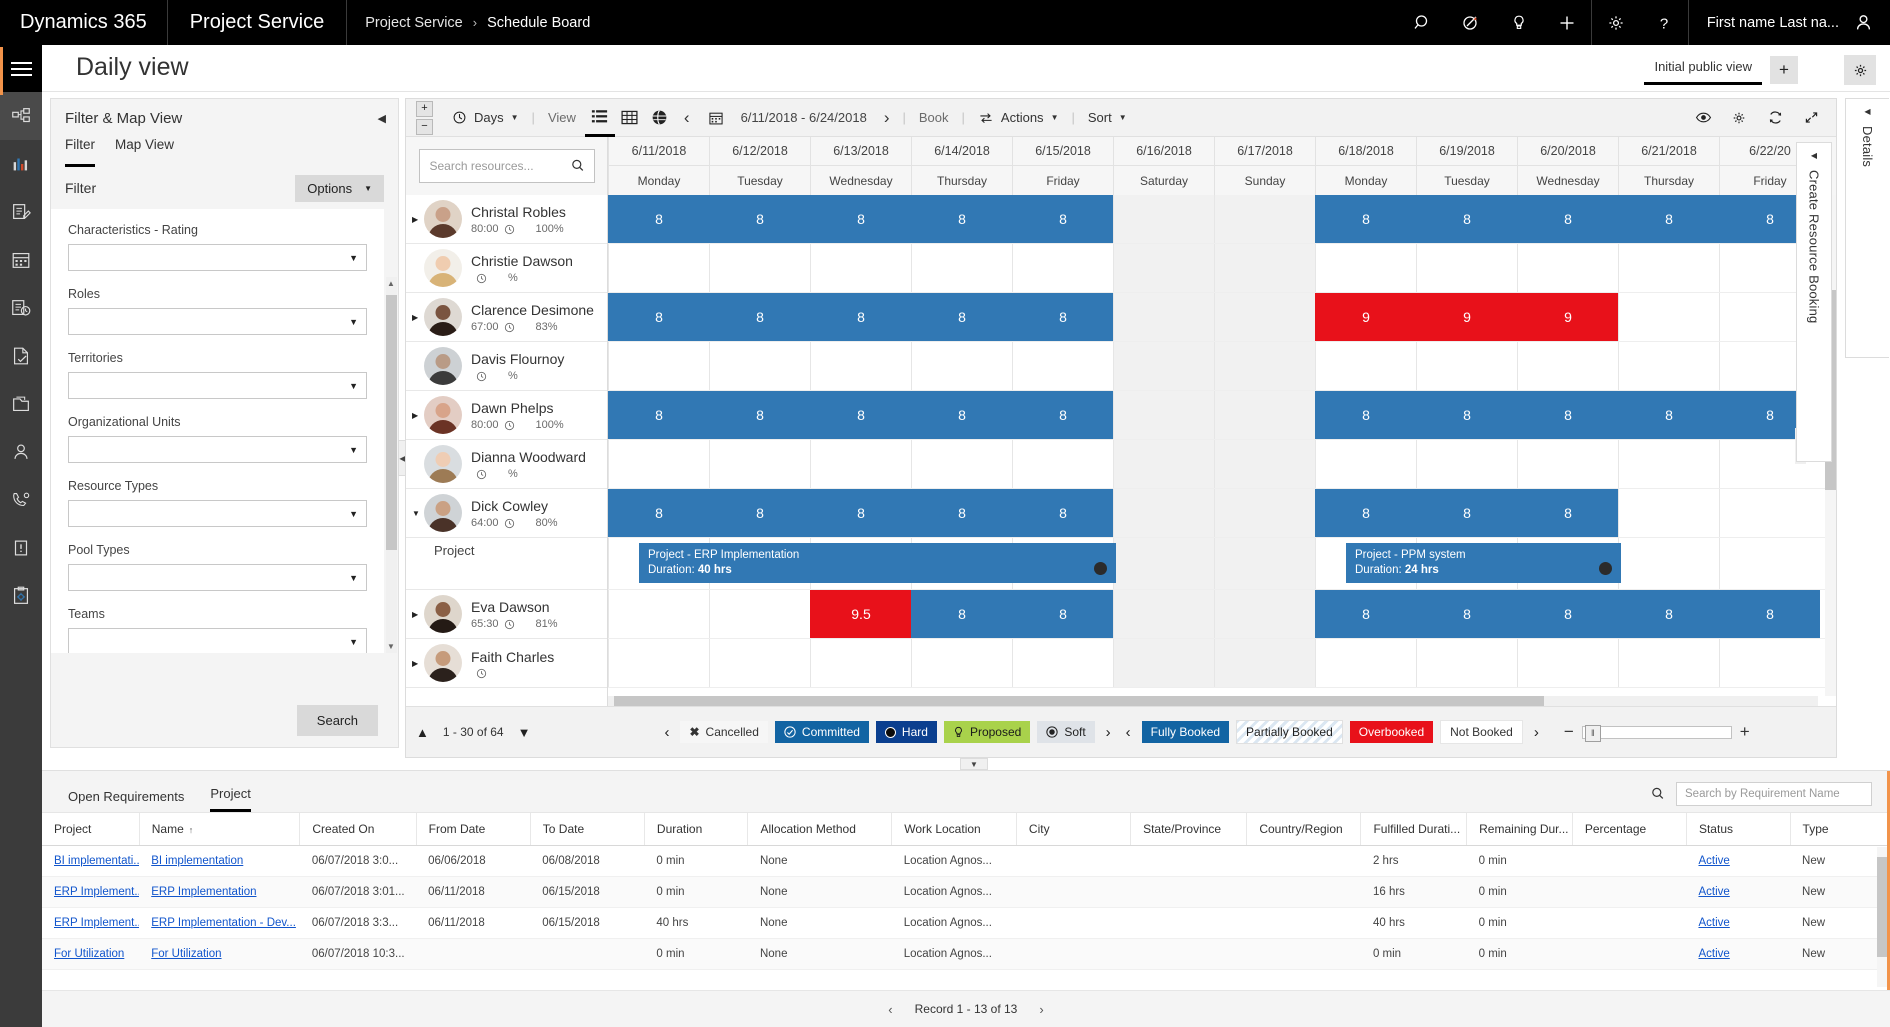 Image resolution: width=1890 pixels, height=1027 pixels. Describe the element at coordinates (906, 732) in the screenshot. I see `legend-chip-hard: Hard` at that location.